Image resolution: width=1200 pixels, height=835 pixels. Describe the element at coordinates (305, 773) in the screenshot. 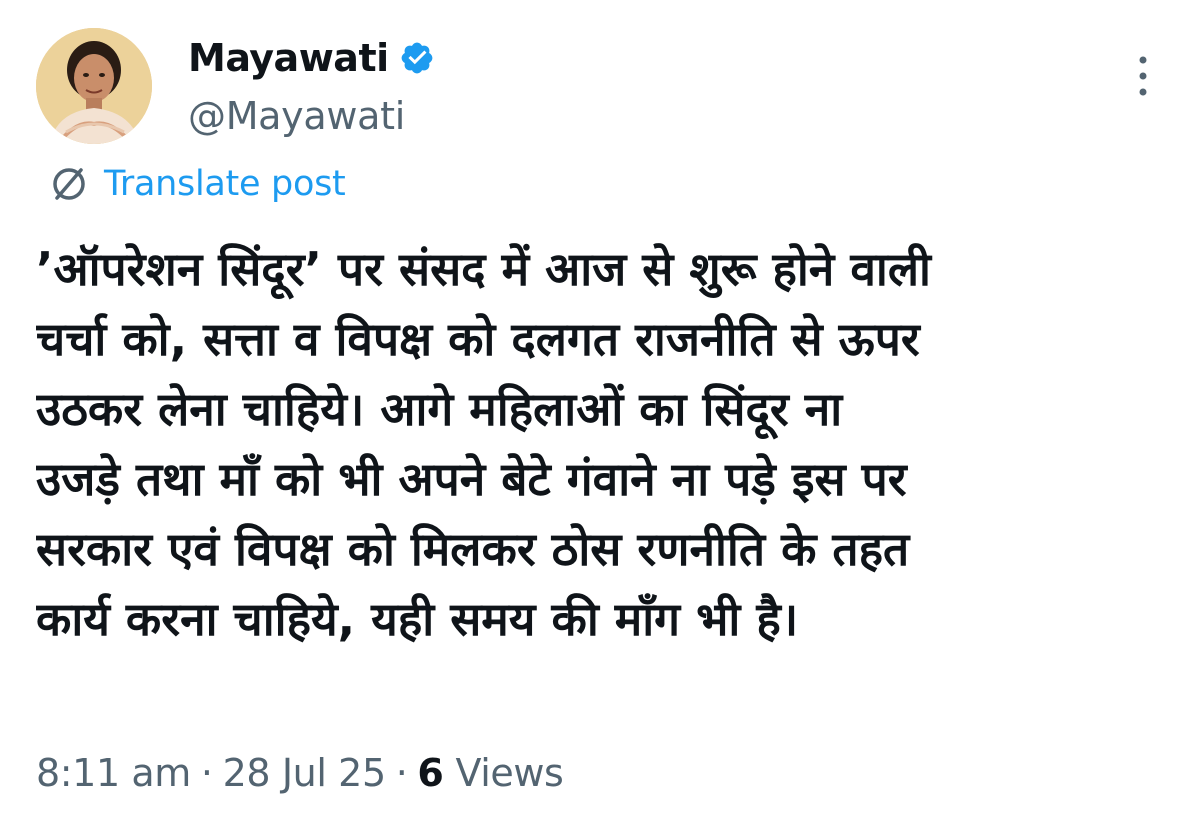

I see `post-date: 28 Jul 25` at that location.